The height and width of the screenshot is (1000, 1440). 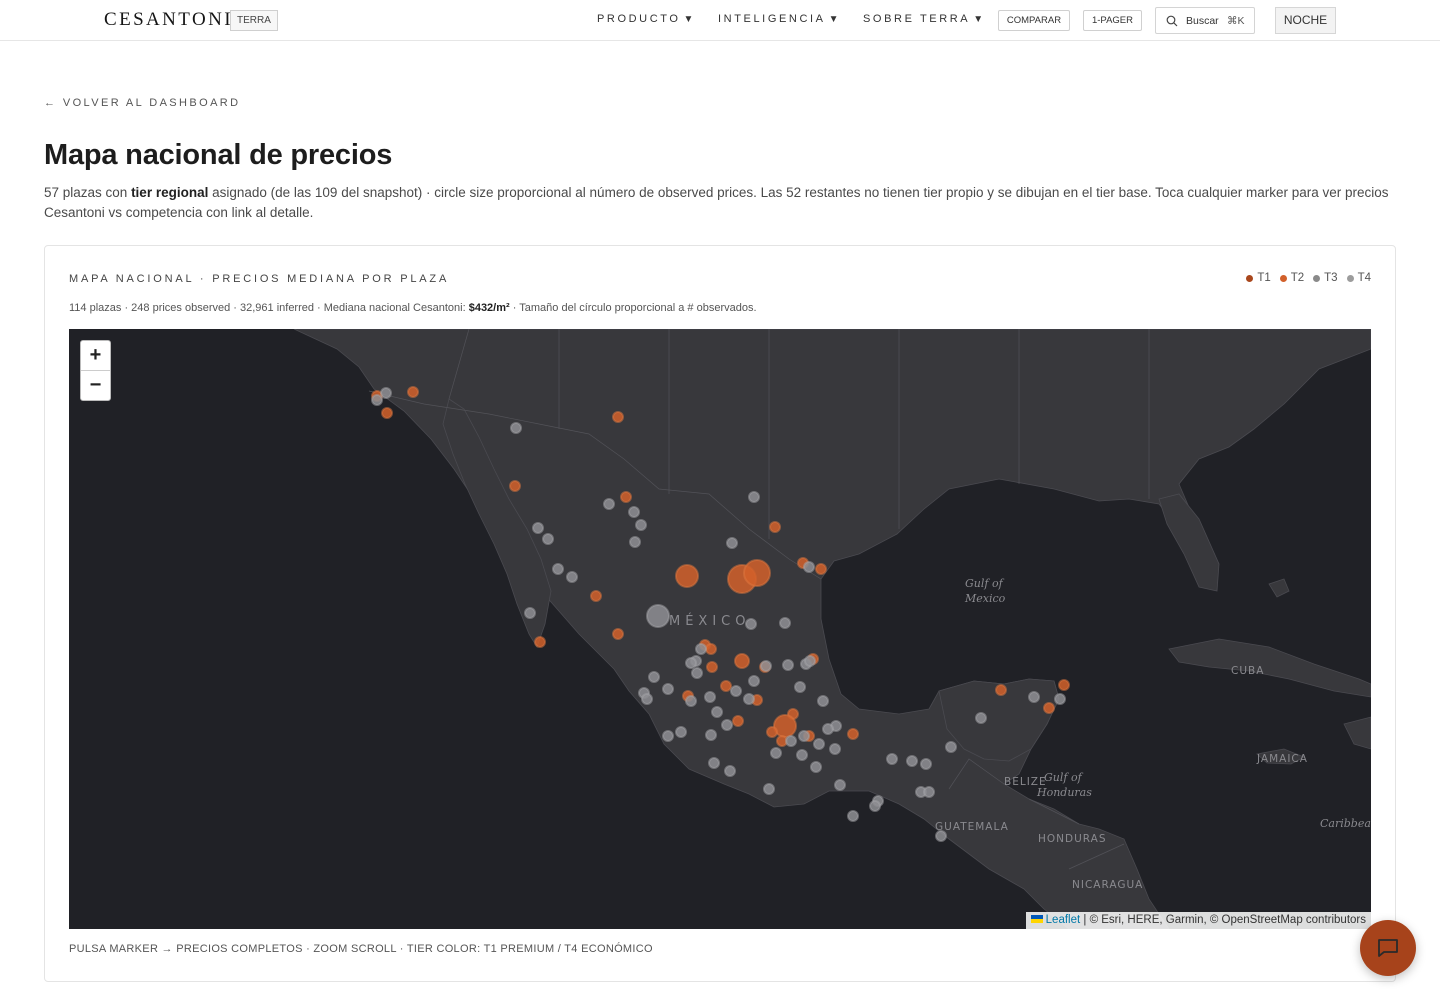 I want to click on leaflet-link: Leaflet, so click(x=1063, y=920).